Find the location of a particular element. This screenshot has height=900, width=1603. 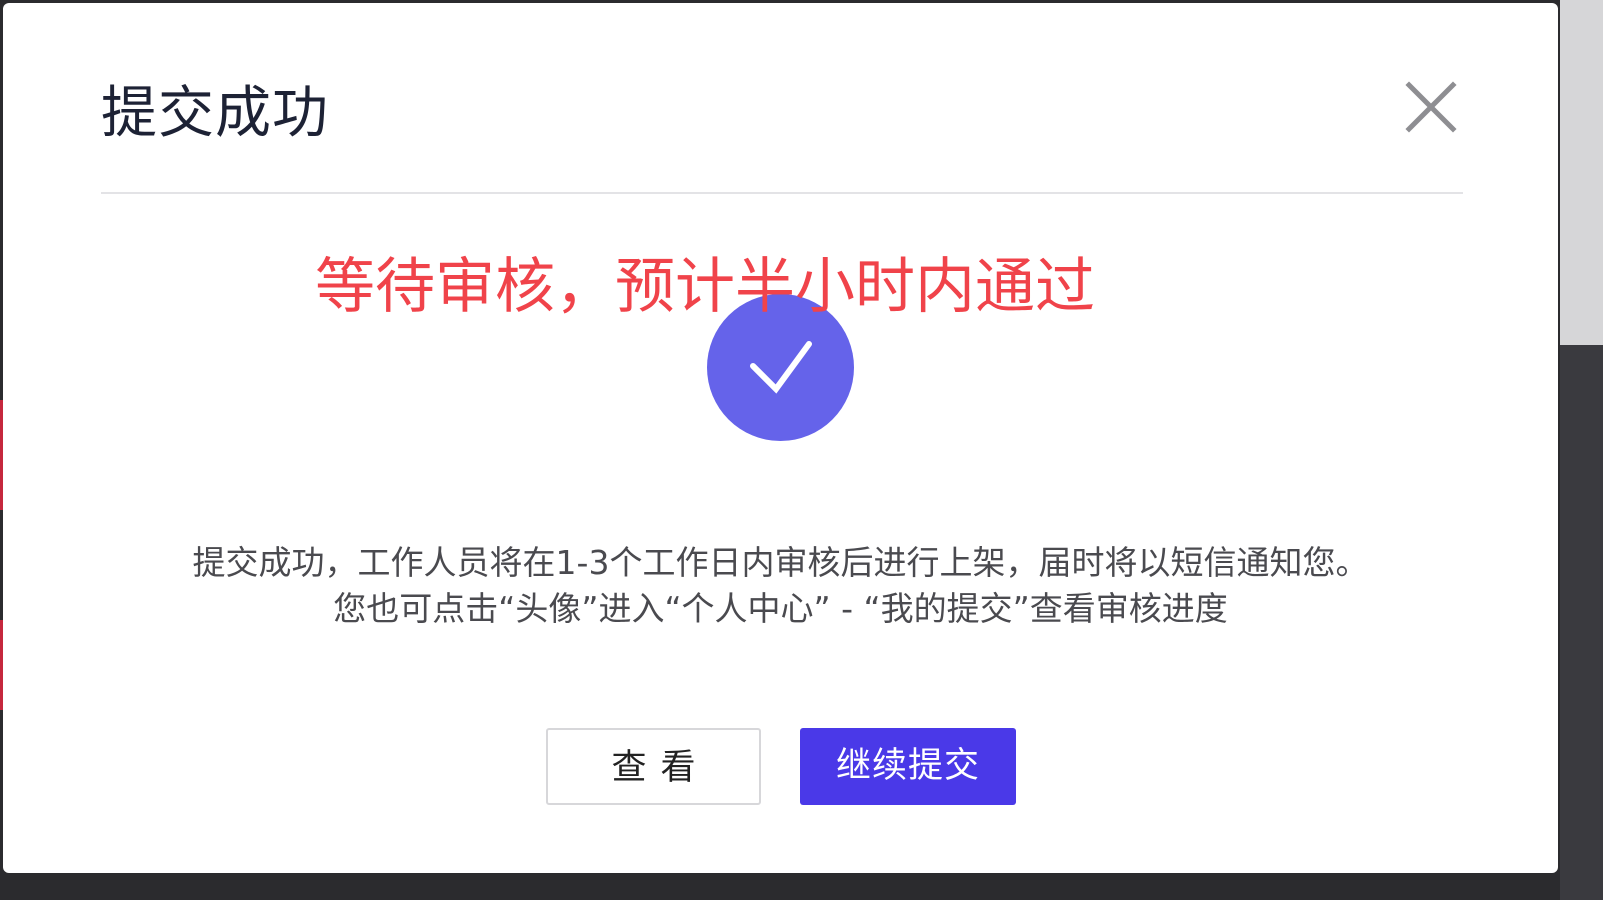

continue-submit-button: 继续提交 is located at coordinates (908, 766).